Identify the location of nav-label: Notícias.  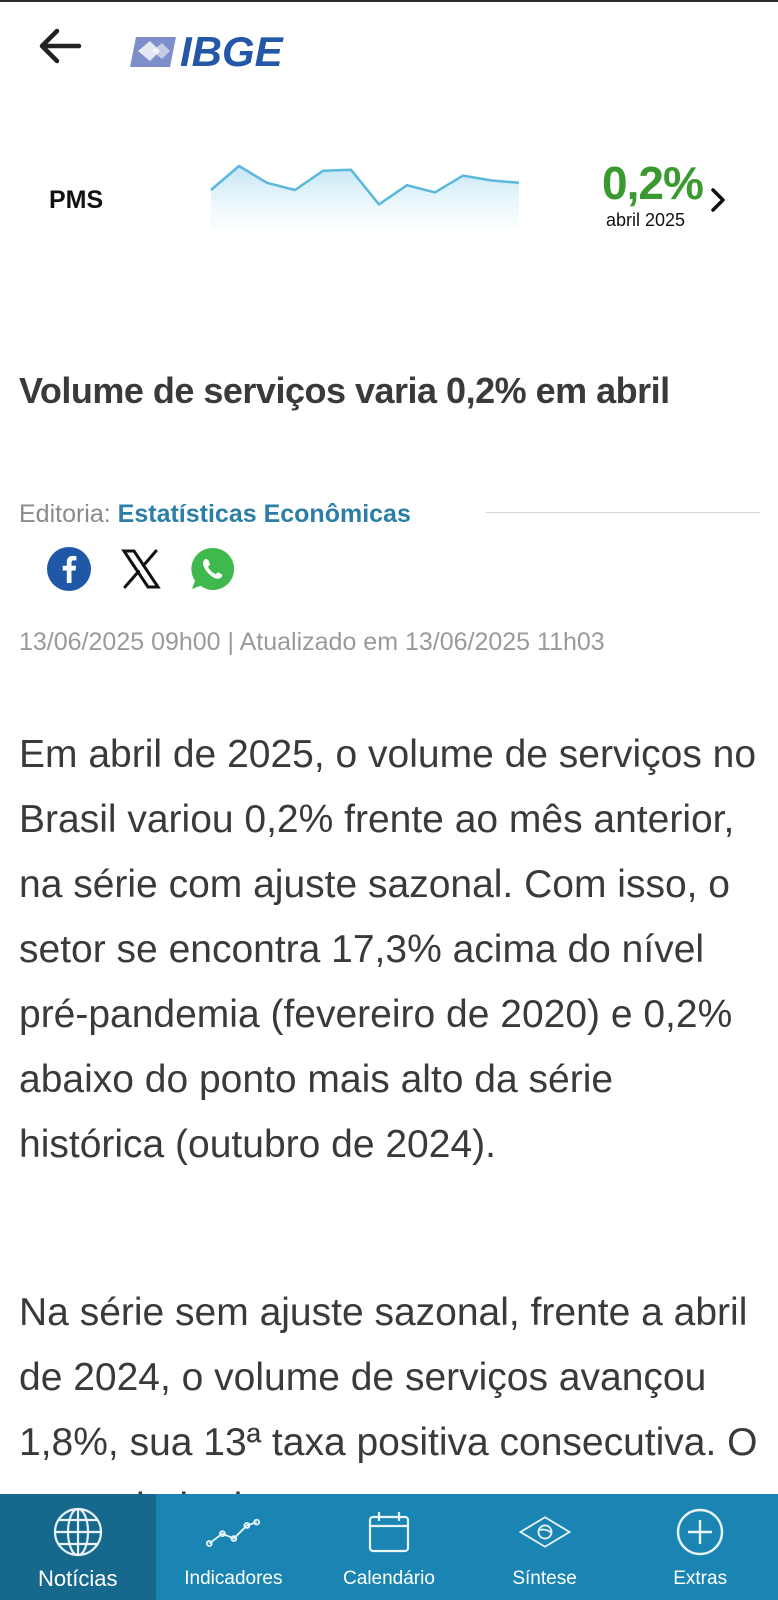
(78, 1578).